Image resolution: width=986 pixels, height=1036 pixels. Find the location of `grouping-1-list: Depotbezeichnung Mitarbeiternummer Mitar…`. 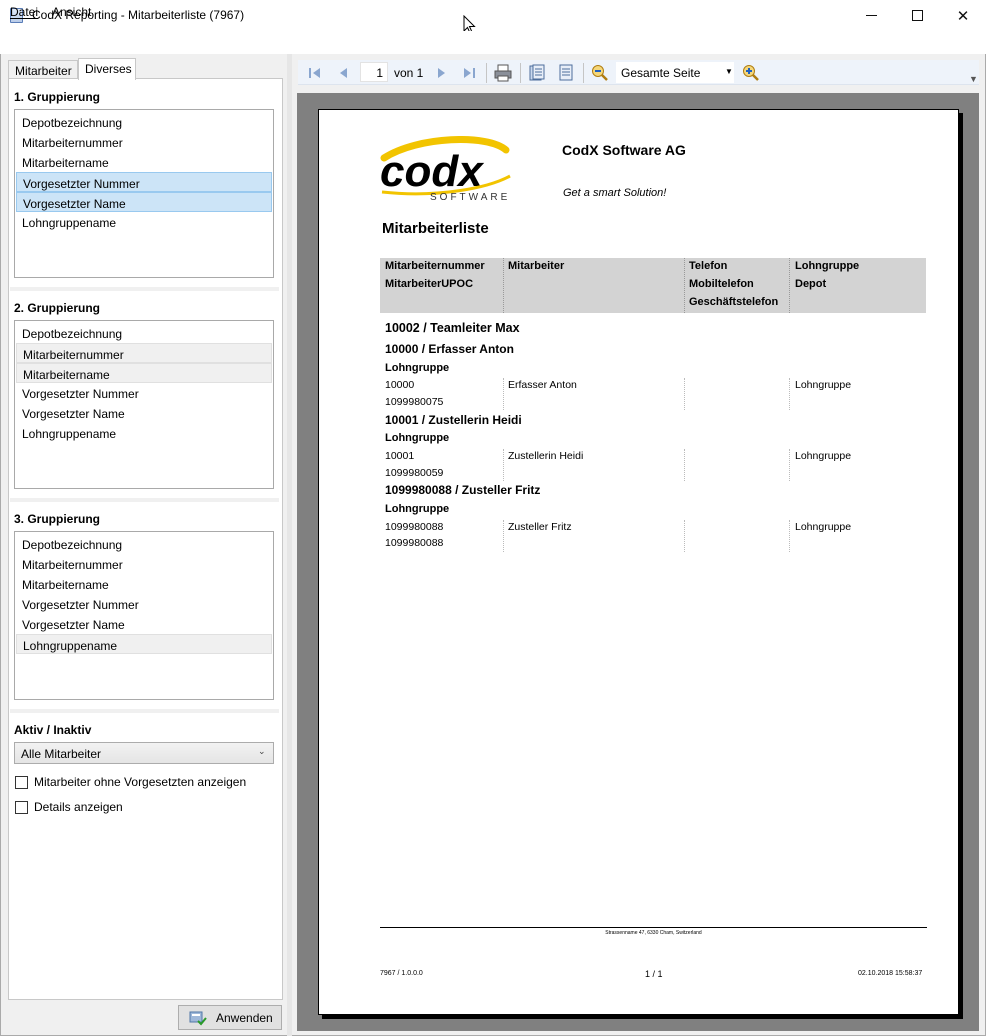

grouping-1-list: Depotbezeichnung Mitarbeiternummer Mitar… is located at coordinates (144, 193).